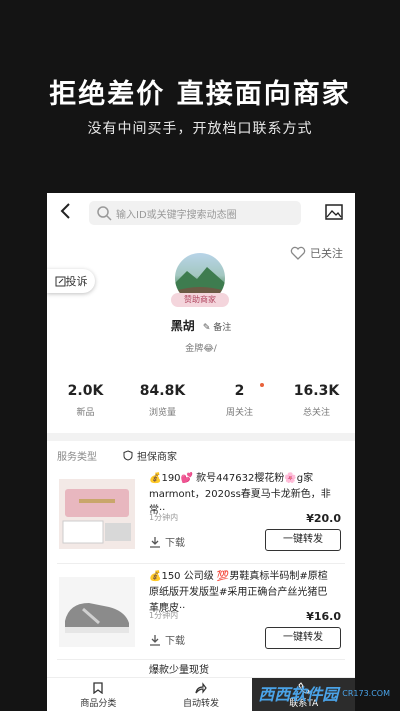  What do you see at coordinates (85, 413) in the screenshot?
I see `stat-label: 新品` at bounding box center [85, 413].